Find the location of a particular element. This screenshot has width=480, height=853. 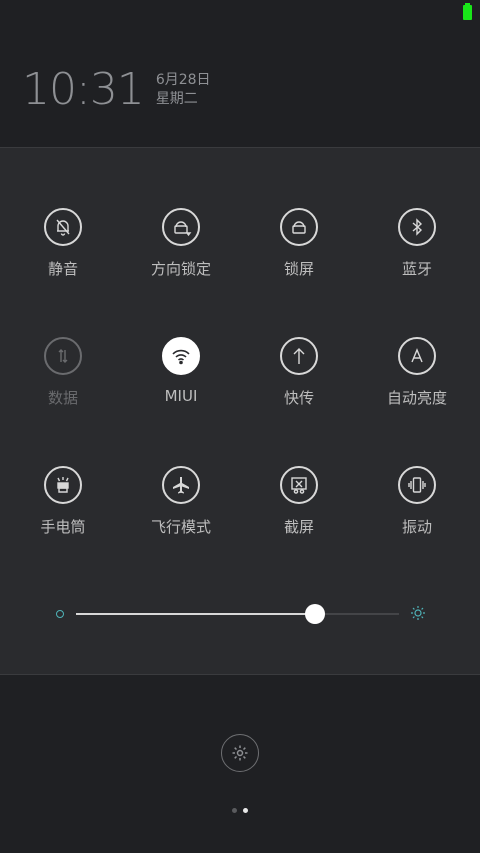

tile-screenshot: 截屏 is located at coordinates (299, 516).